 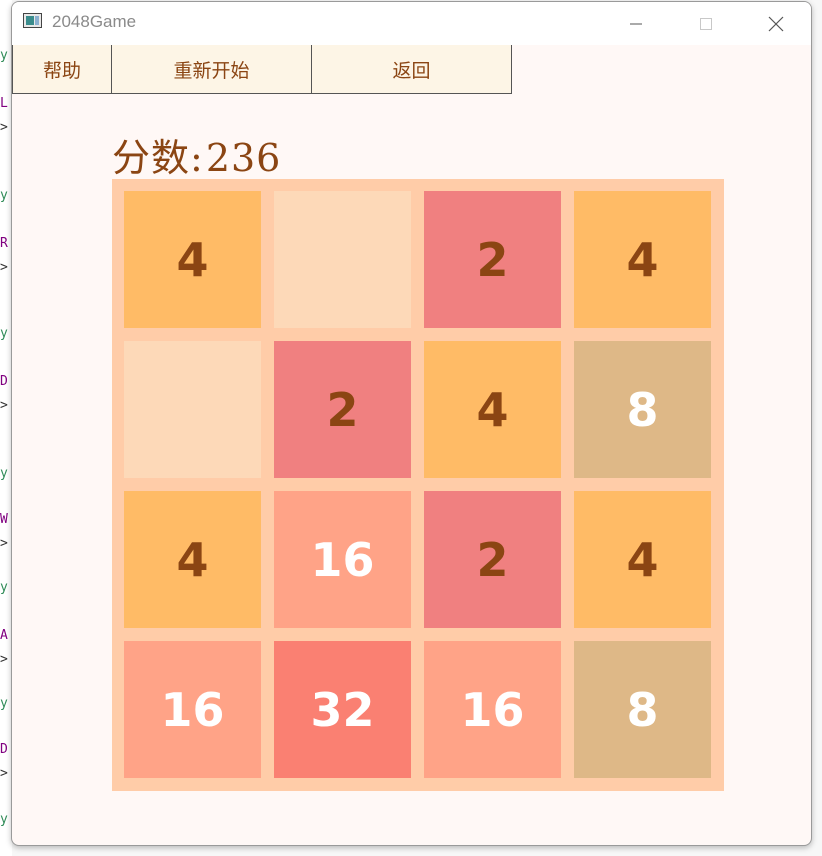 I want to click on score-display: 分数:236, so click(x=196, y=154).